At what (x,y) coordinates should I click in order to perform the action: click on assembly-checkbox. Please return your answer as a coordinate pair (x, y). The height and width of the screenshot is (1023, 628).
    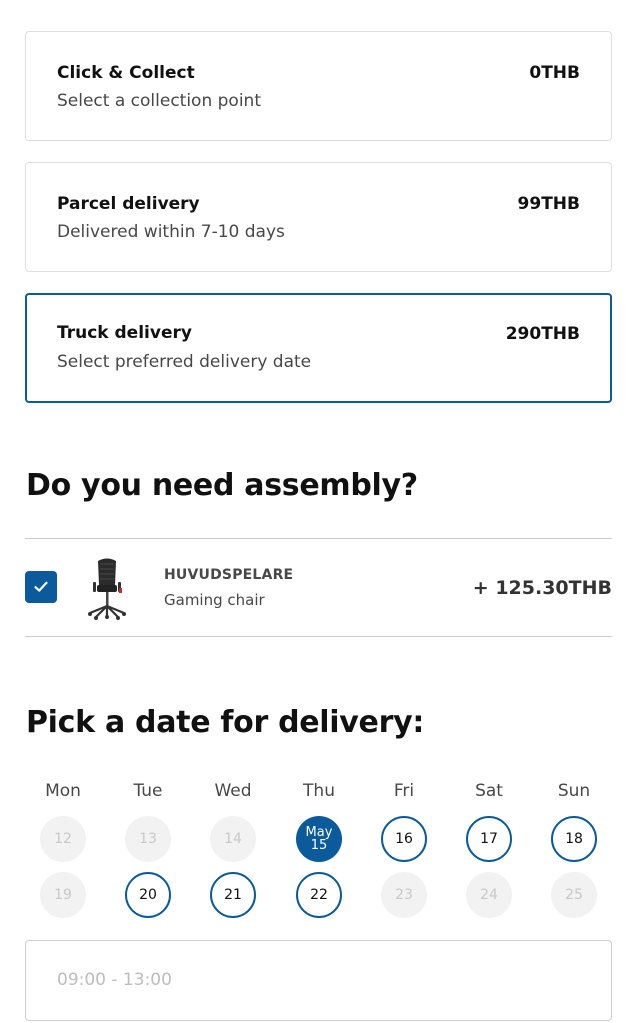
    Looking at the image, I should click on (41, 587).